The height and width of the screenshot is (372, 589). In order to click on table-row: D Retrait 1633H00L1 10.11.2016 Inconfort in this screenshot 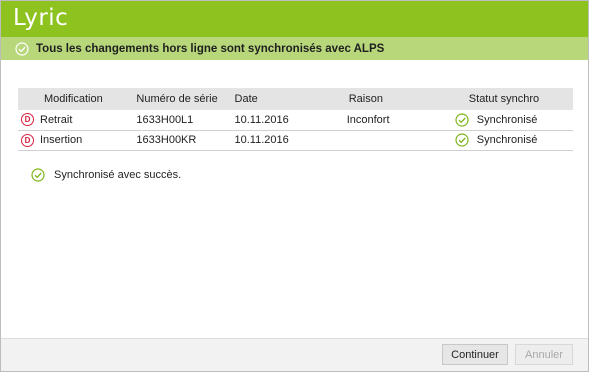, I will do `click(295, 120)`.